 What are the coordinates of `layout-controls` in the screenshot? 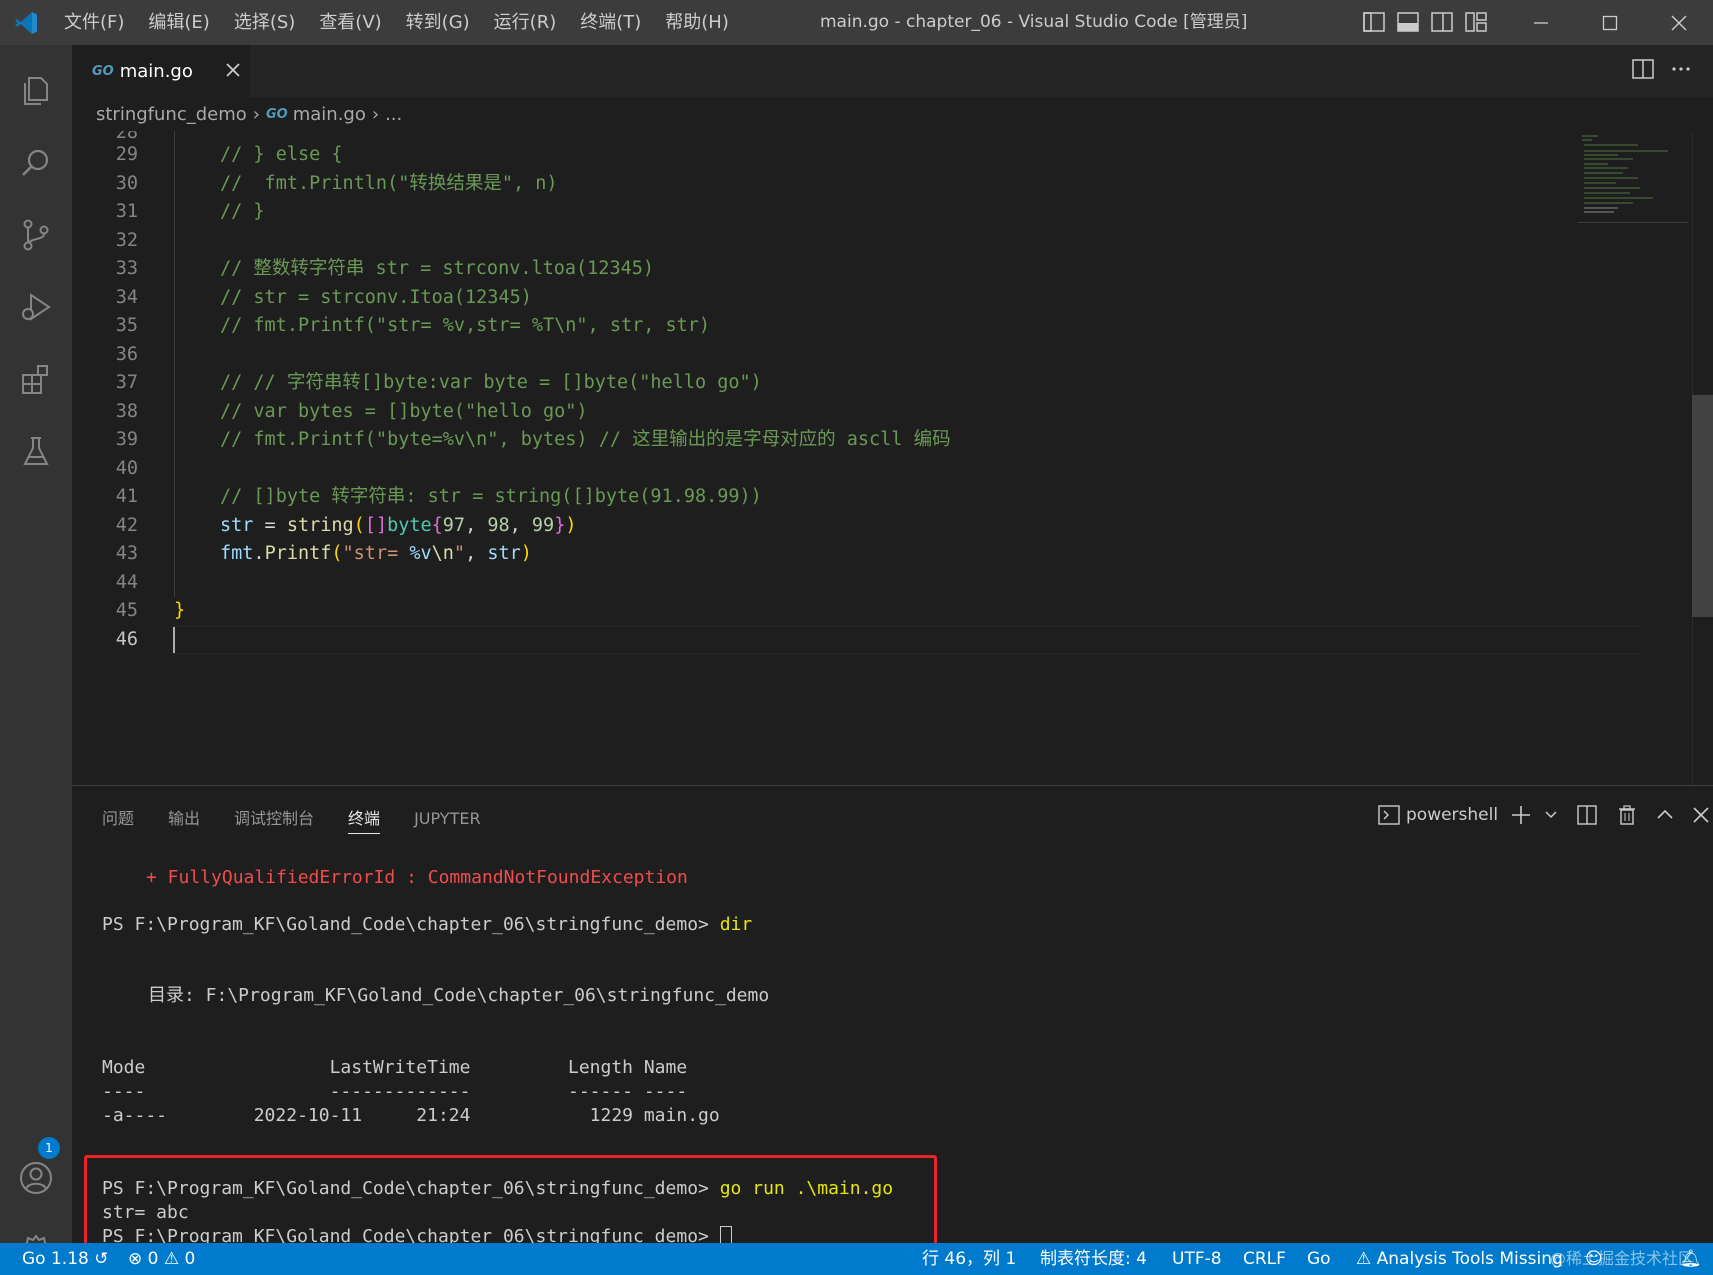 It's located at (1425, 22).